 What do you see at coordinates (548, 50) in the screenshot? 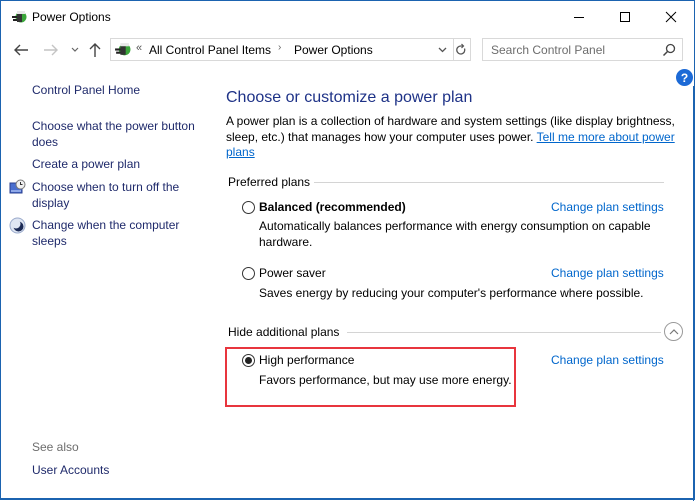
I see `search-placeholder: Search Control Panel` at bounding box center [548, 50].